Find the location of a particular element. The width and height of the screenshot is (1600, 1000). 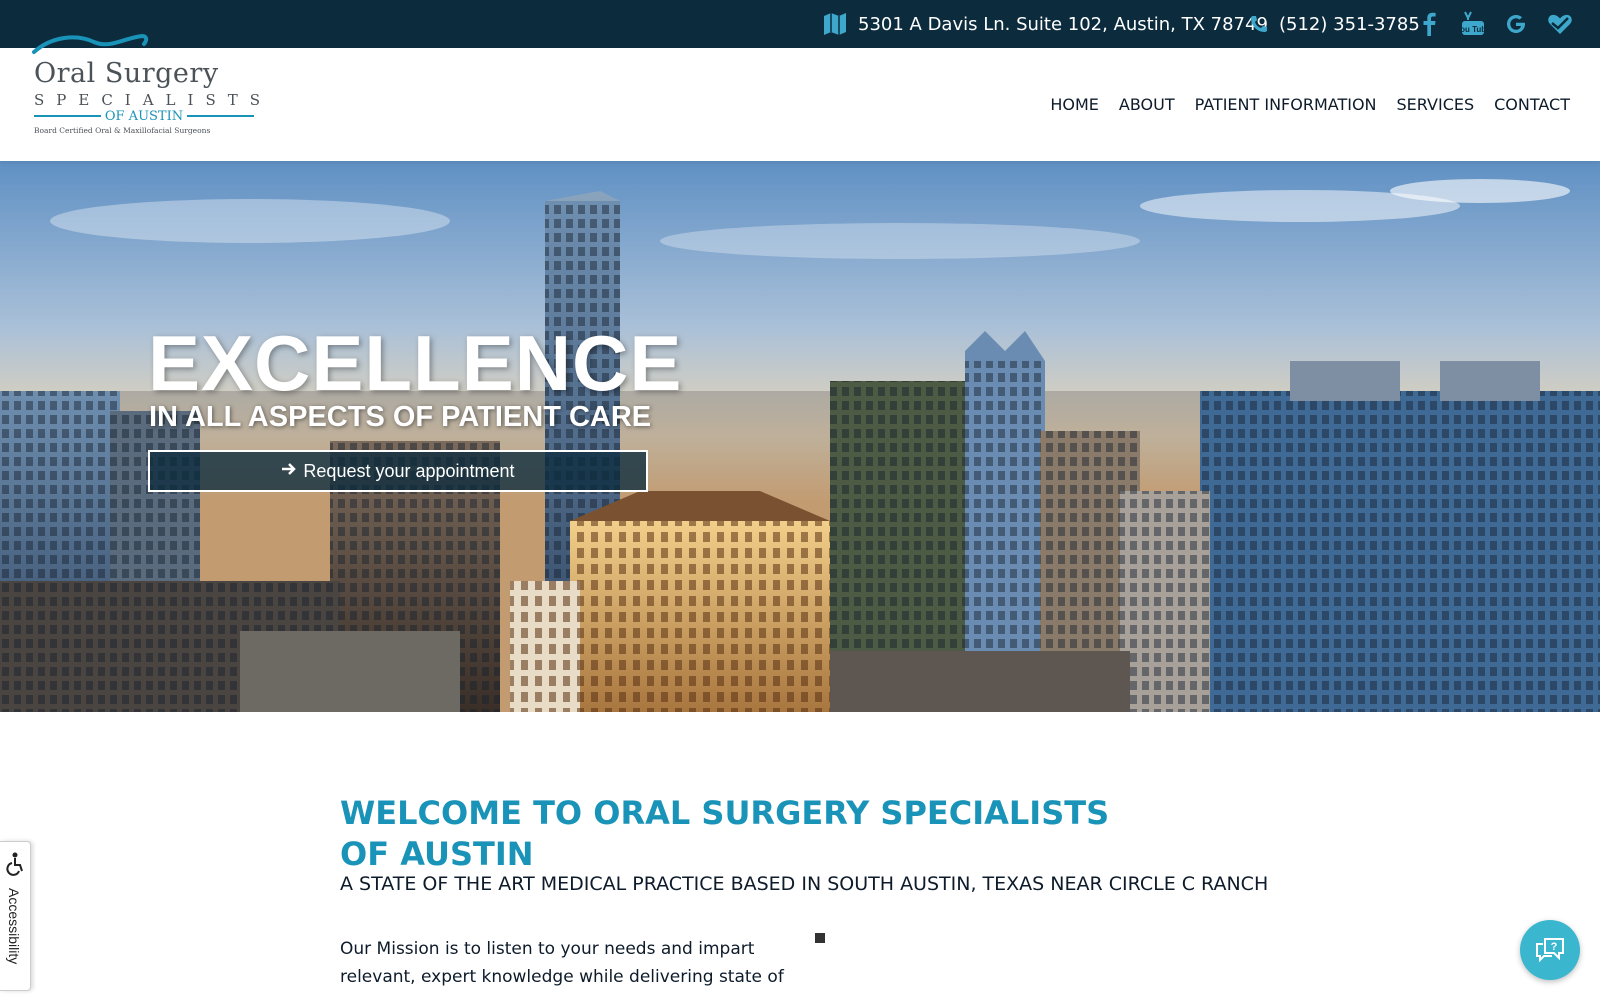

accessibility-tab: Accessibility is located at coordinates (15, 916).